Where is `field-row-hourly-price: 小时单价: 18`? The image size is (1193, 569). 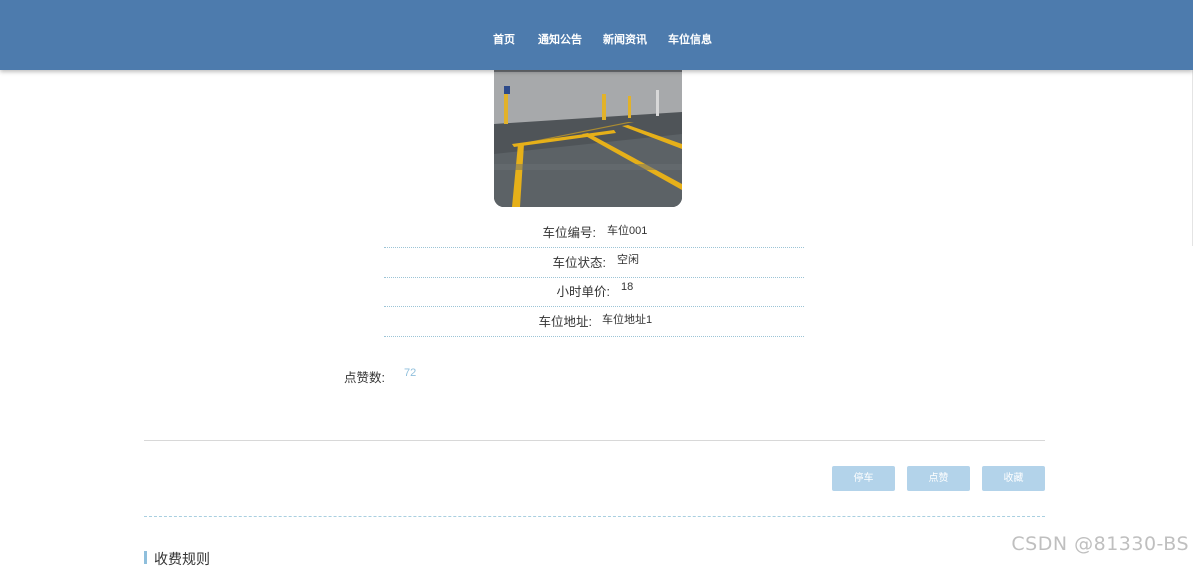 field-row-hourly-price: 小时单价: 18 is located at coordinates (594, 292).